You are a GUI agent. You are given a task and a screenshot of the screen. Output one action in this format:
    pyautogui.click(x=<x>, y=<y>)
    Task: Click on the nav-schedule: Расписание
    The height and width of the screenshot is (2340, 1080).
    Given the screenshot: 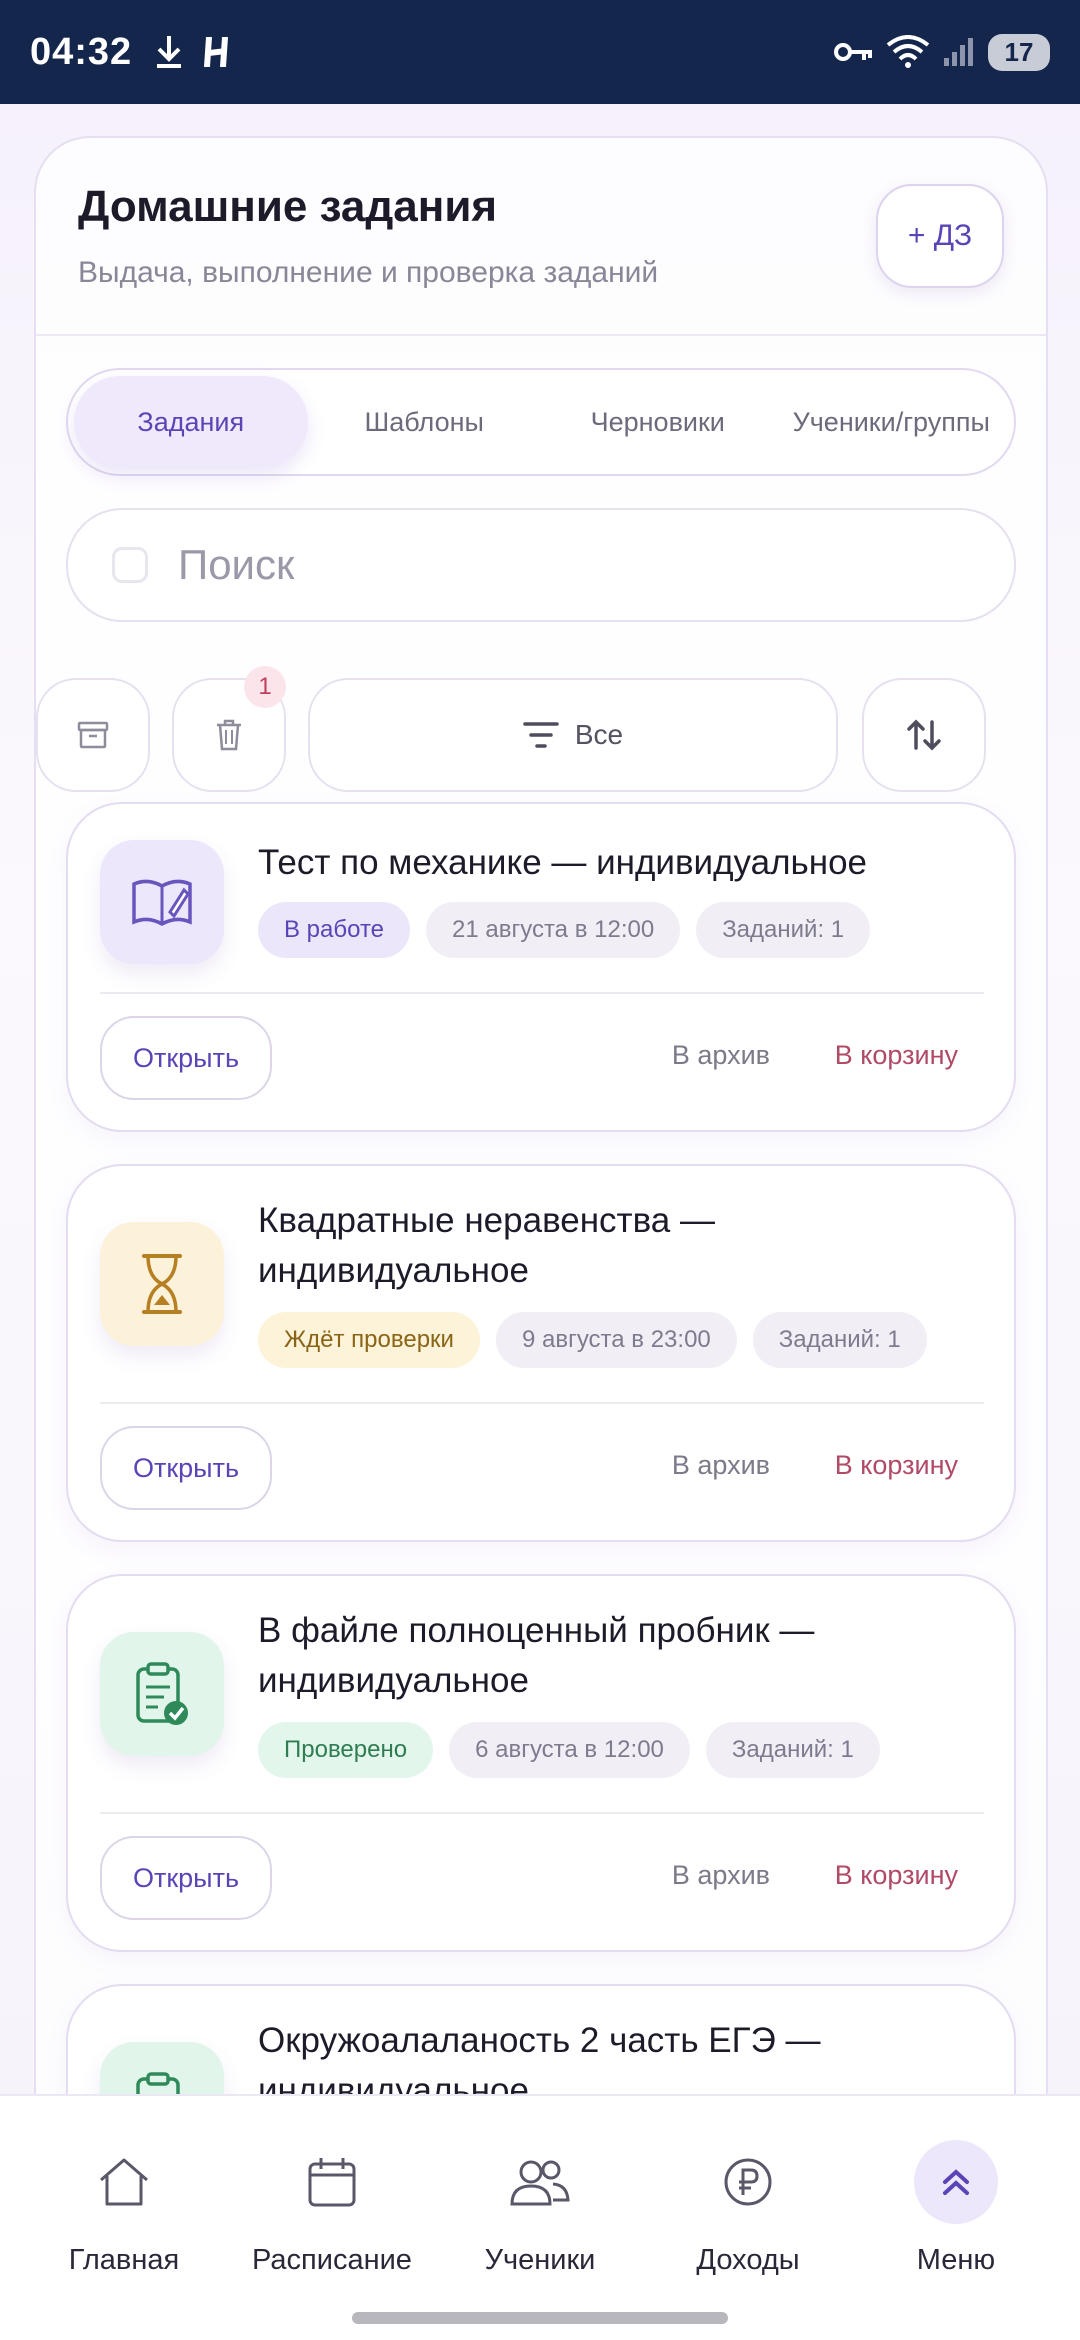 What is the action you would take?
    pyautogui.click(x=332, y=2208)
    